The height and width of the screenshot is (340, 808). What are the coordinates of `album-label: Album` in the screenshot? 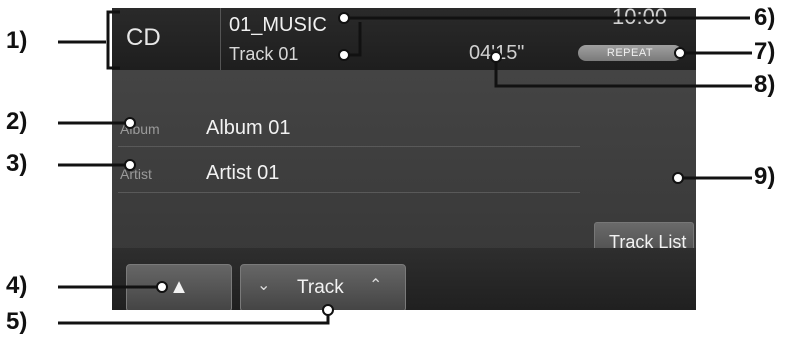 It's located at (140, 129).